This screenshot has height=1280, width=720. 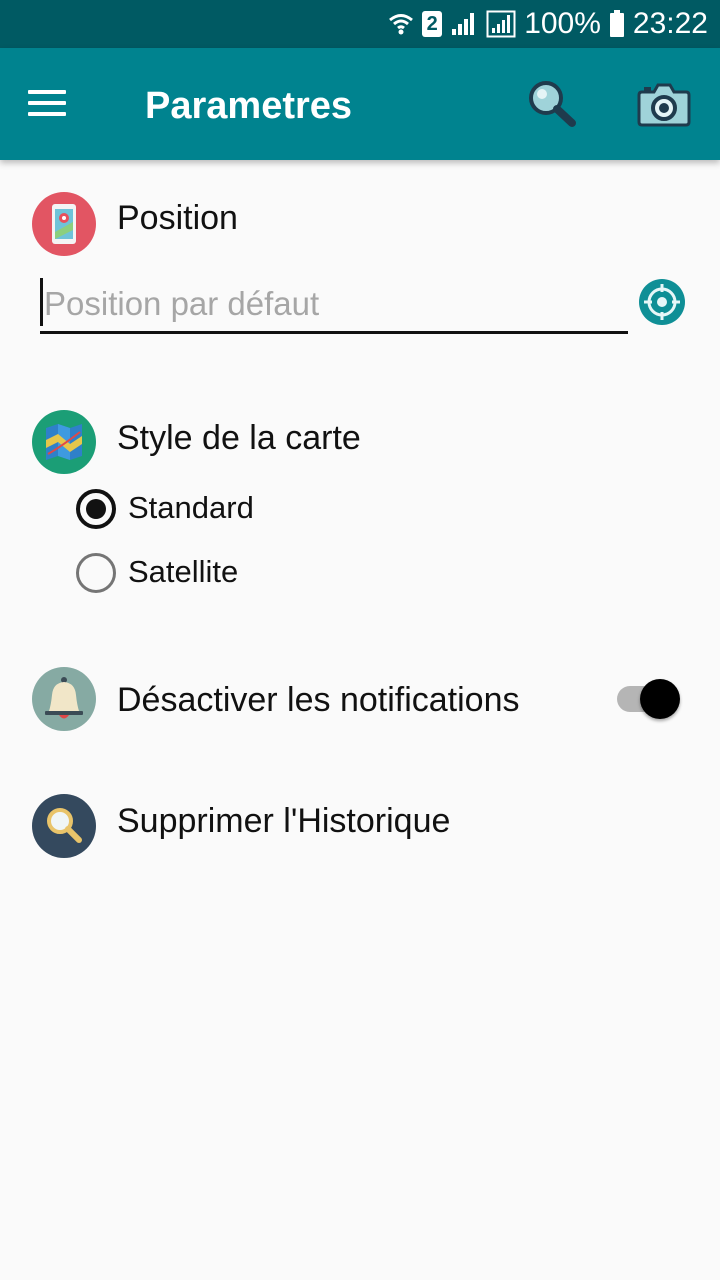 I want to click on disable-notifications-label: Désactiver les notifications, so click(x=318, y=700).